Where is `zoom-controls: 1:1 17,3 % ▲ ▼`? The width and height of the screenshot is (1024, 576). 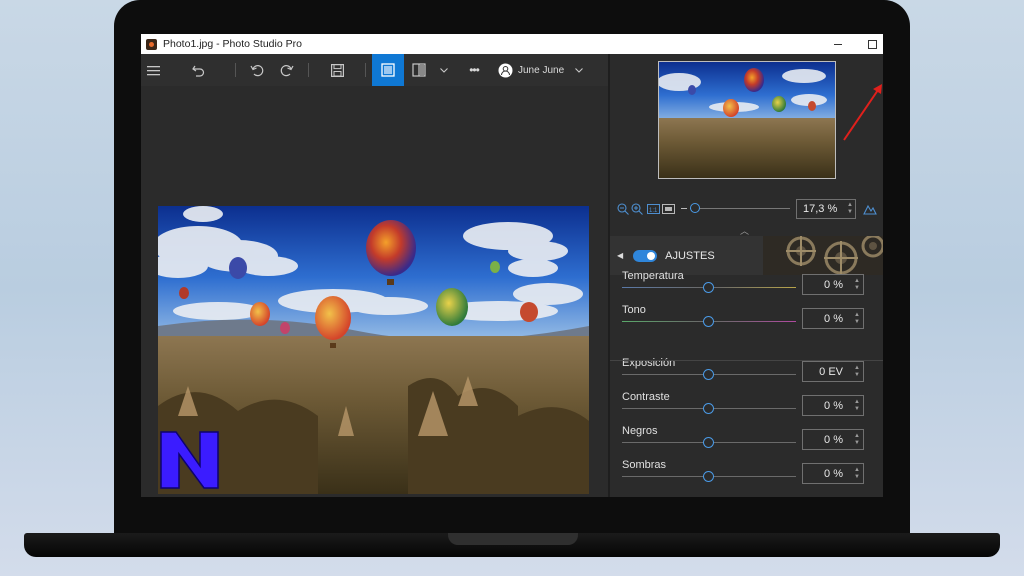
zoom-controls: 1:1 17,3 % ▲ ▼ is located at coordinates (746, 209).